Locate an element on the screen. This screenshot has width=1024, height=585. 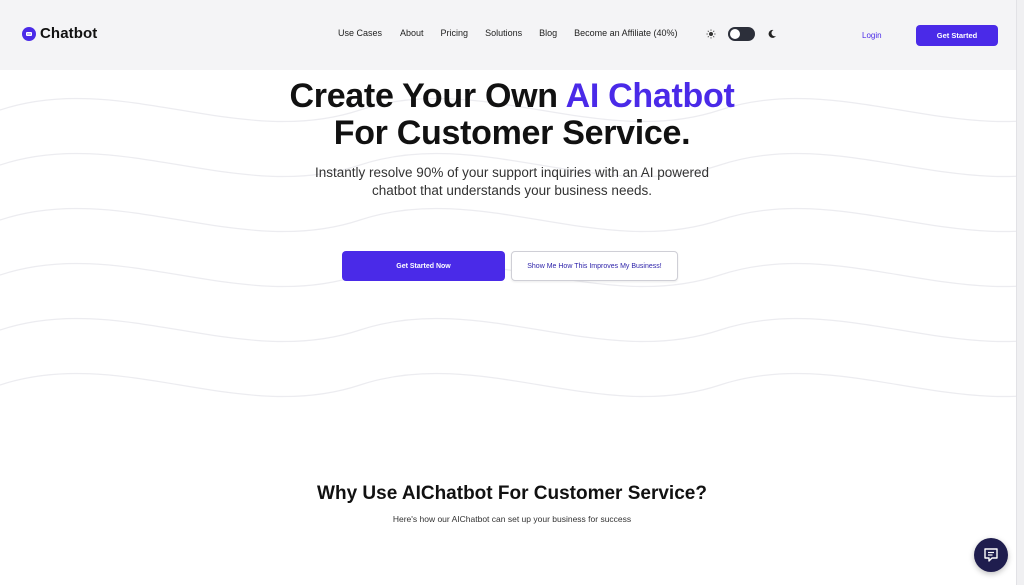
chat-launcher-button is located at coordinates (991, 555).